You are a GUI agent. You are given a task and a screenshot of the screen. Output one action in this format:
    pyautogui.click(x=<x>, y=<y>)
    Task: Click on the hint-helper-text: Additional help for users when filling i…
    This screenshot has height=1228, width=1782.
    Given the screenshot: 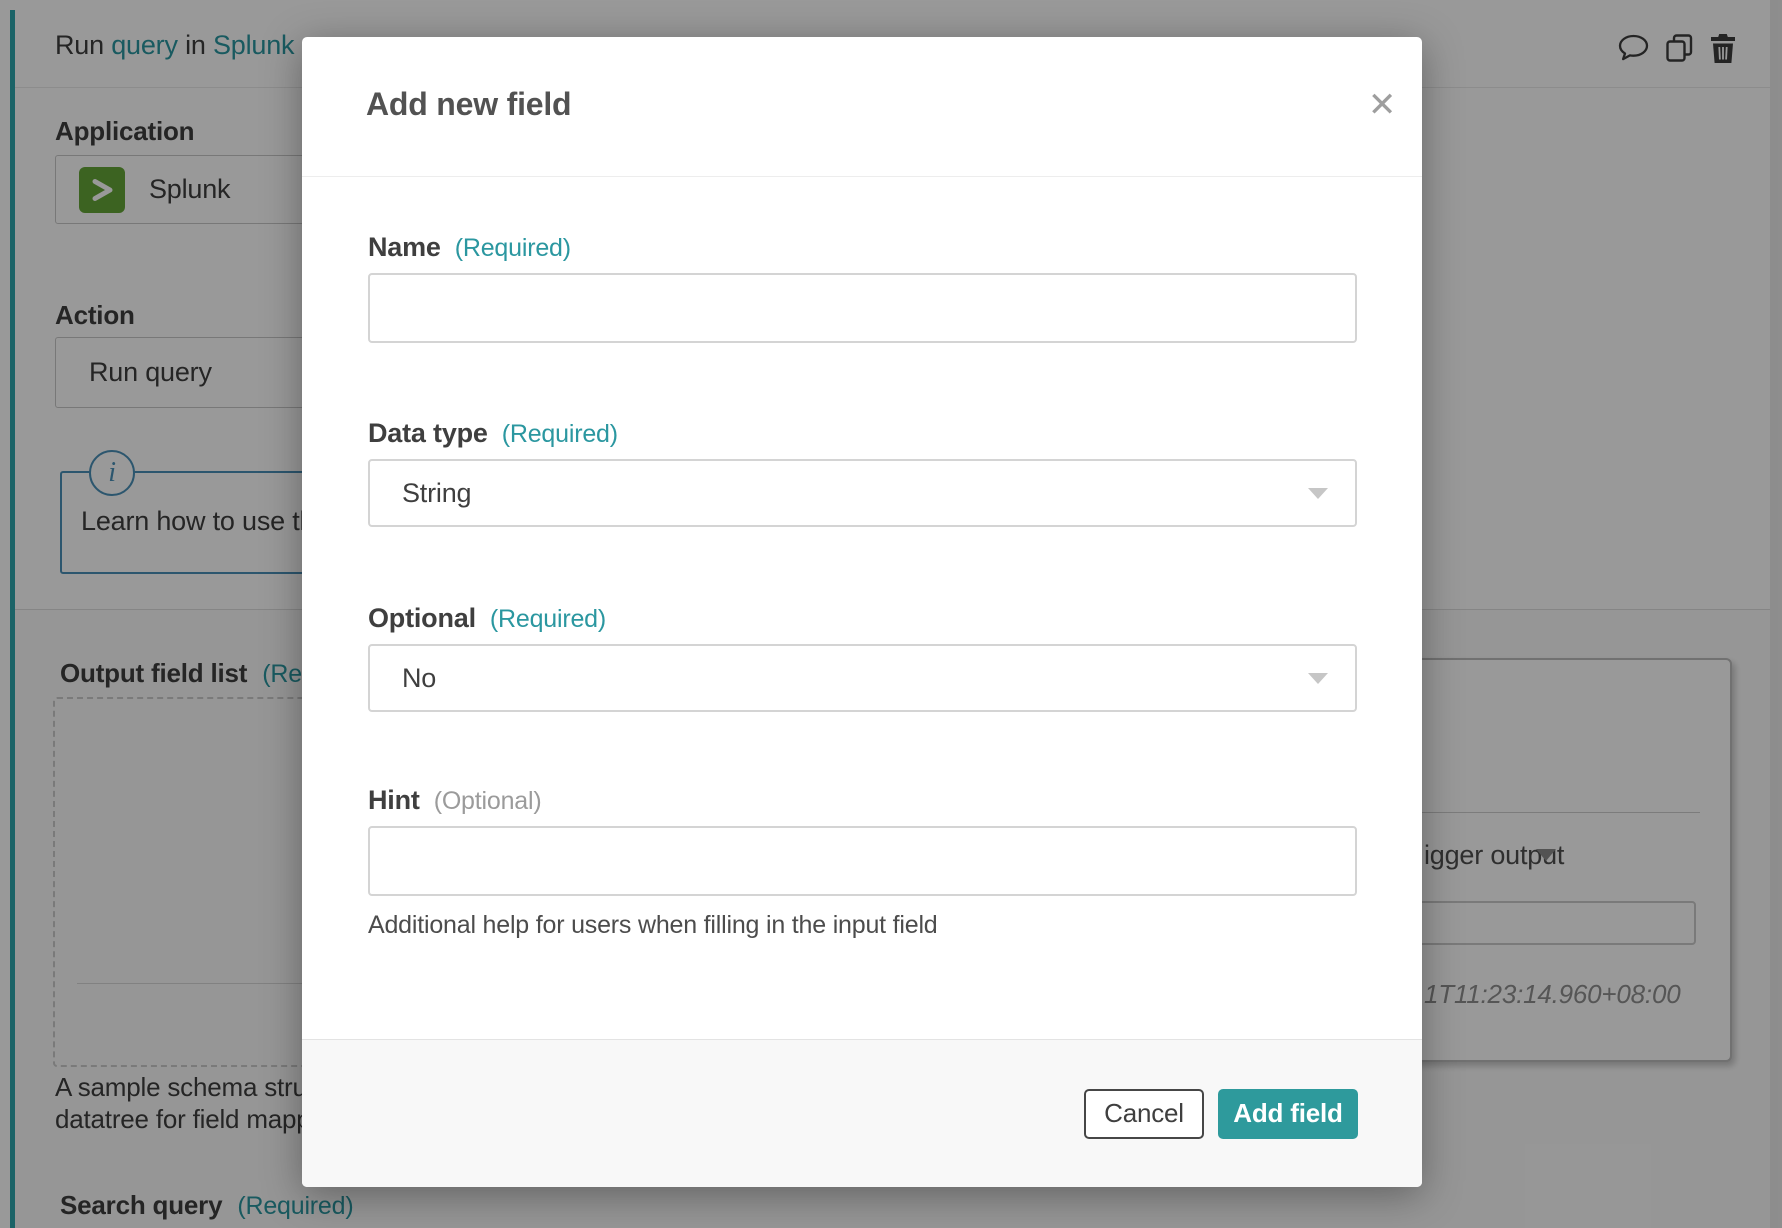 What is the action you would take?
    pyautogui.click(x=653, y=925)
    